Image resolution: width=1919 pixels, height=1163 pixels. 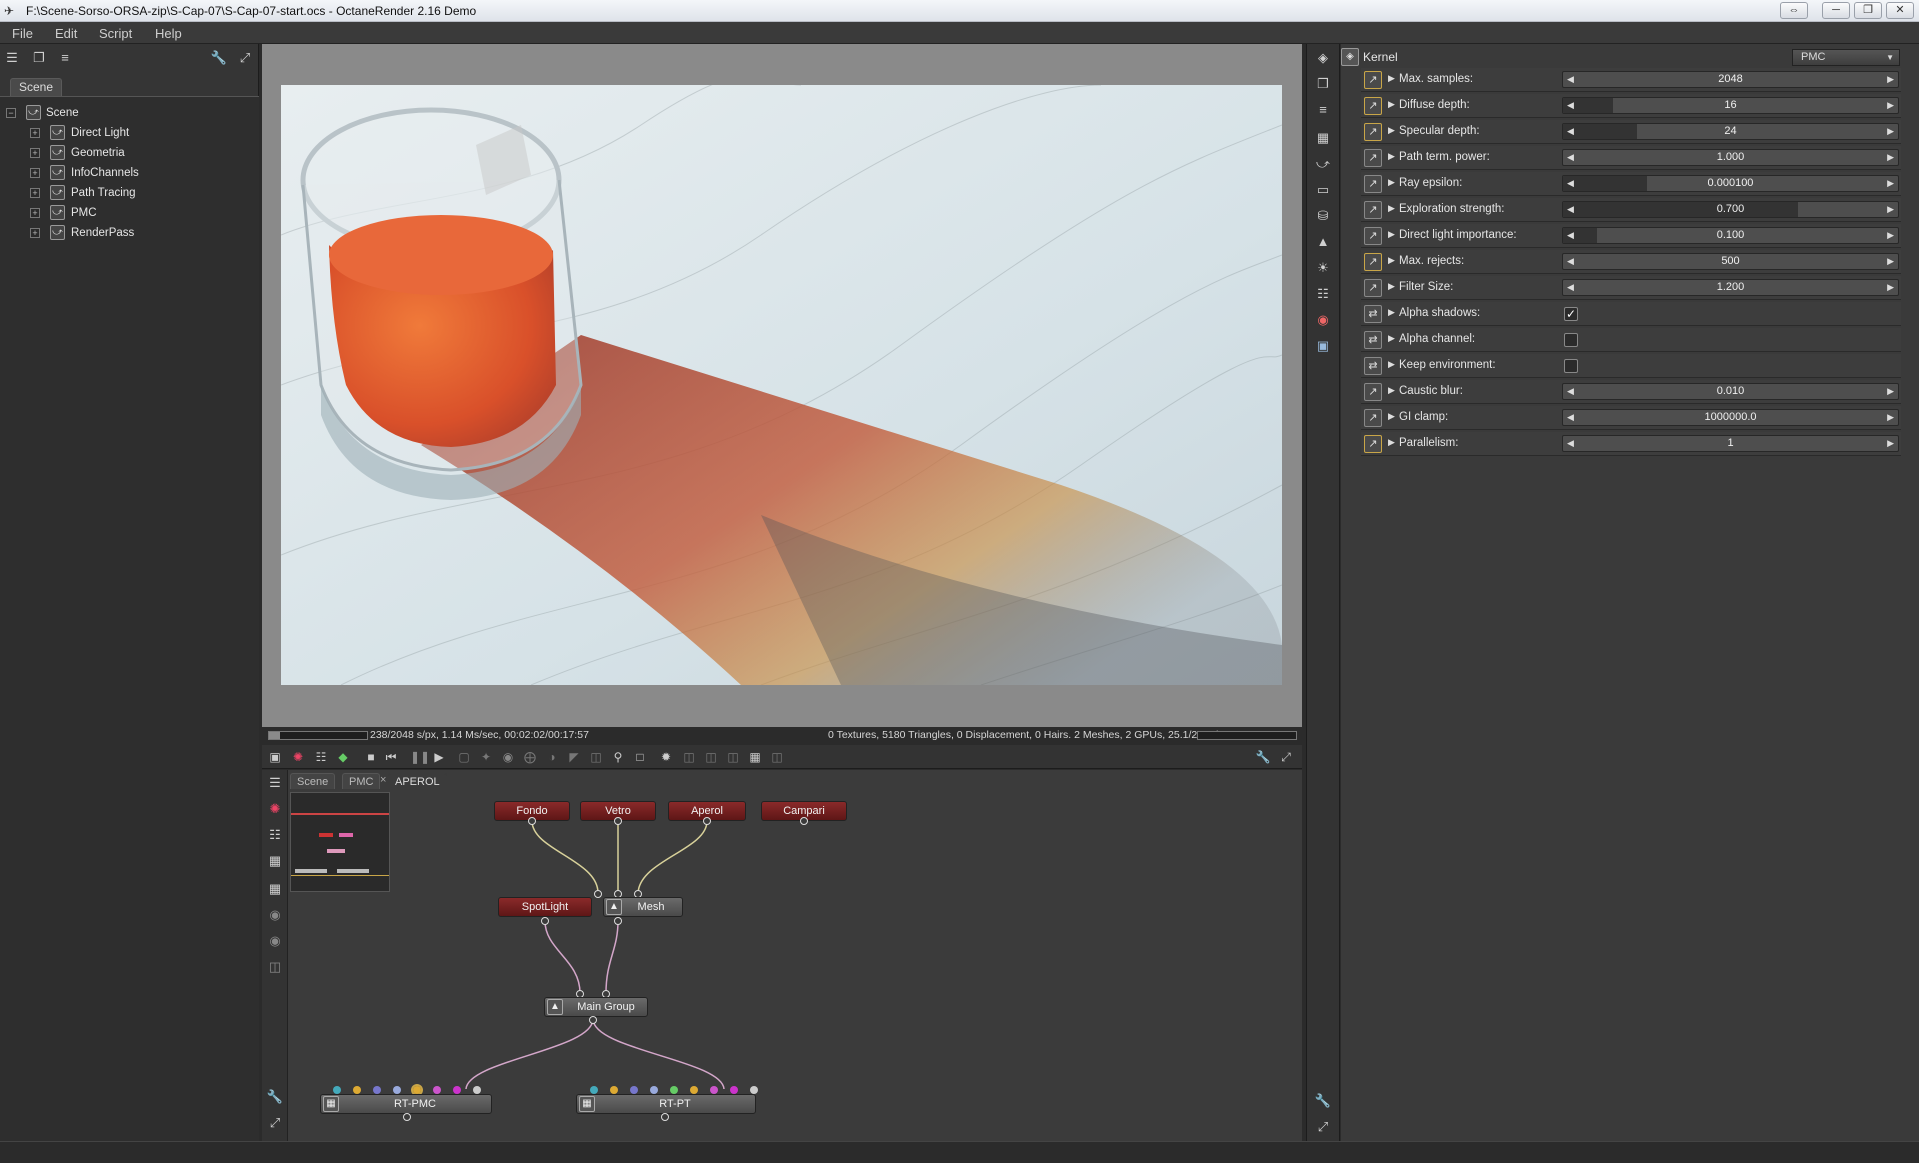 What do you see at coordinates (1286, 757) in the screenshot?
I see `viewport-expand-icon: ⤢` at bounding box center [1286, 757].